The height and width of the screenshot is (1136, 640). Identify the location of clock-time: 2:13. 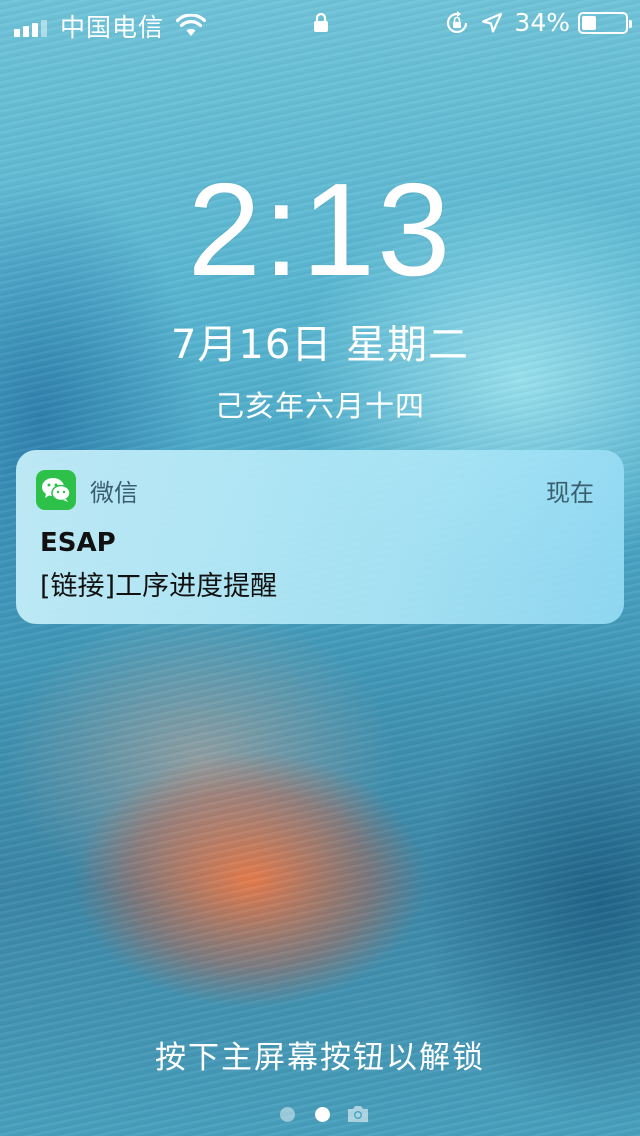
(320, 229).